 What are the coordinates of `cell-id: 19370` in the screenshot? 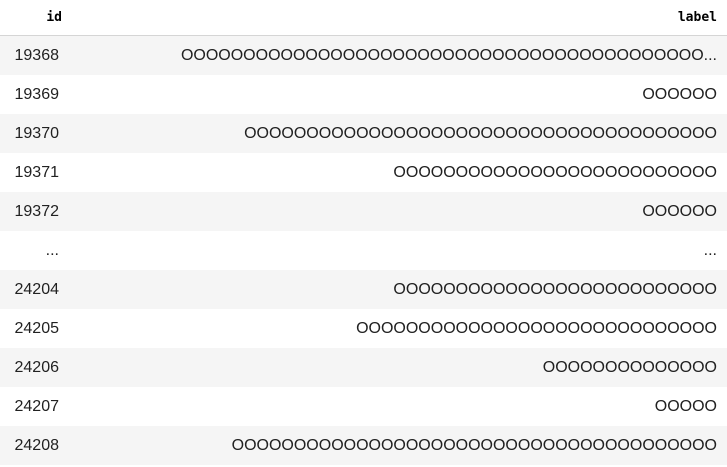 It's located at (36, 133).